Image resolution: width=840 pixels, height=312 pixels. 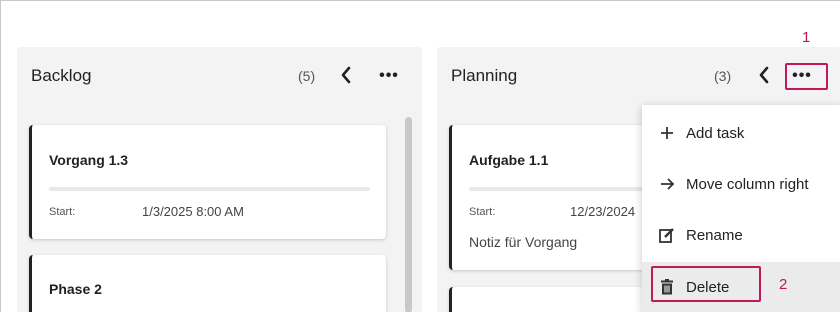 I want to click on menu-item-label: Add task, so click(x=715, y=133).